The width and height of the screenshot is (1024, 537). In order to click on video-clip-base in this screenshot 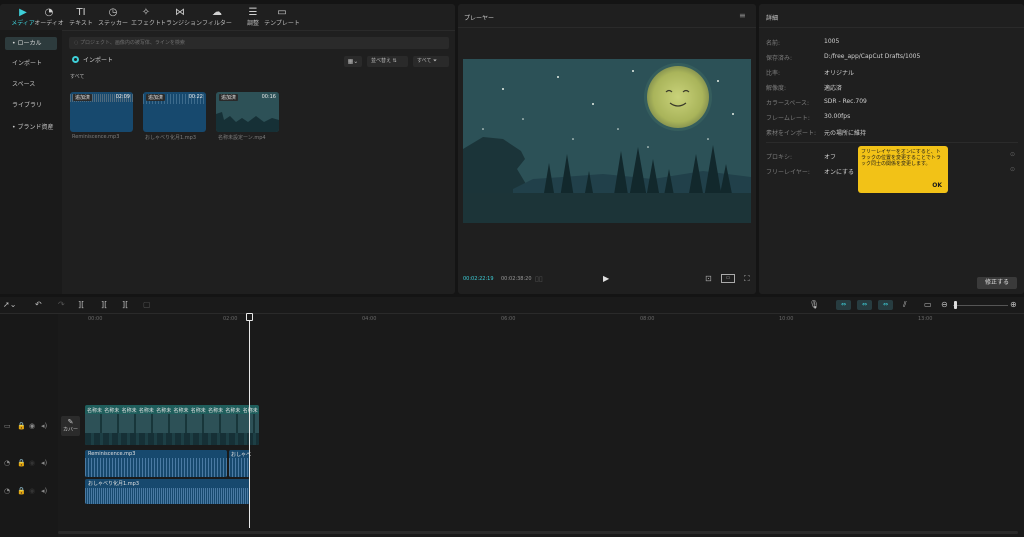, I will do `click(172, 439)`.